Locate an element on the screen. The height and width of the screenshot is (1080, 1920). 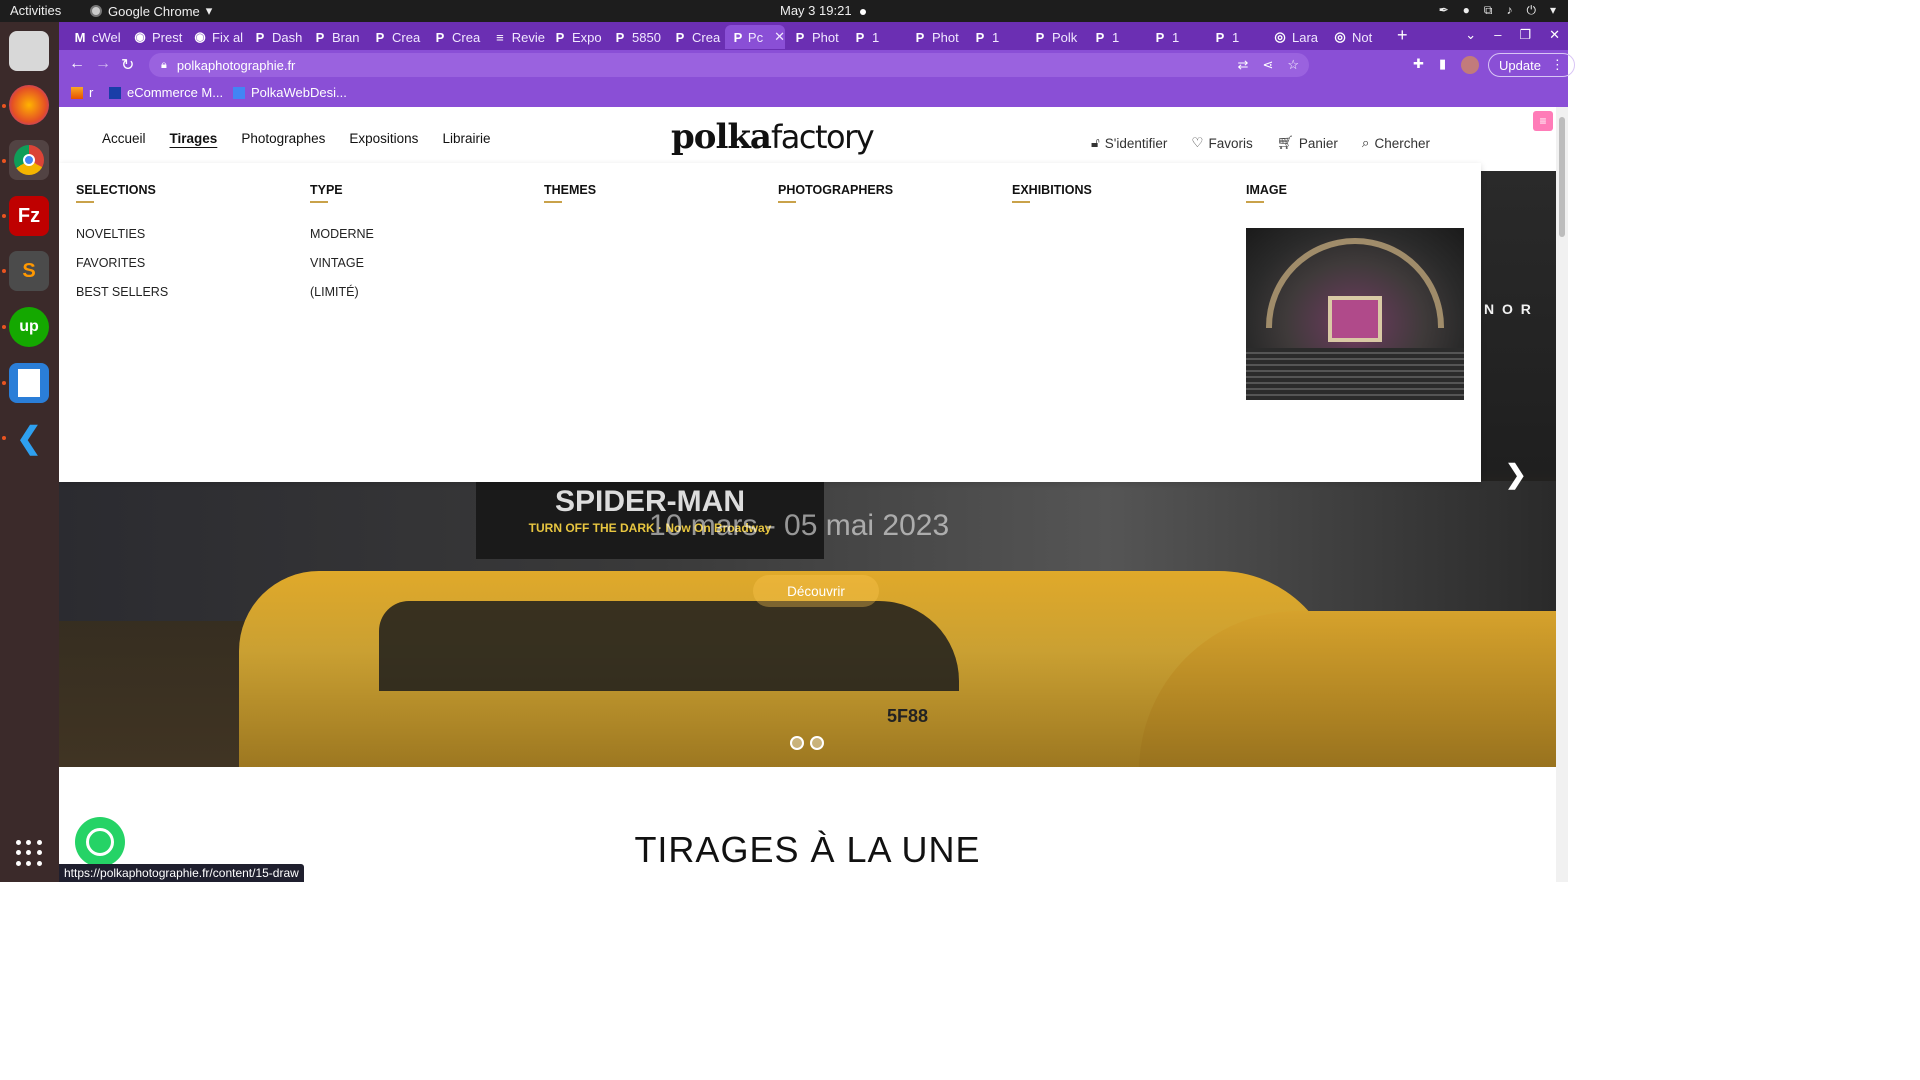
files-app-icon is located at coordinates (29, 51).